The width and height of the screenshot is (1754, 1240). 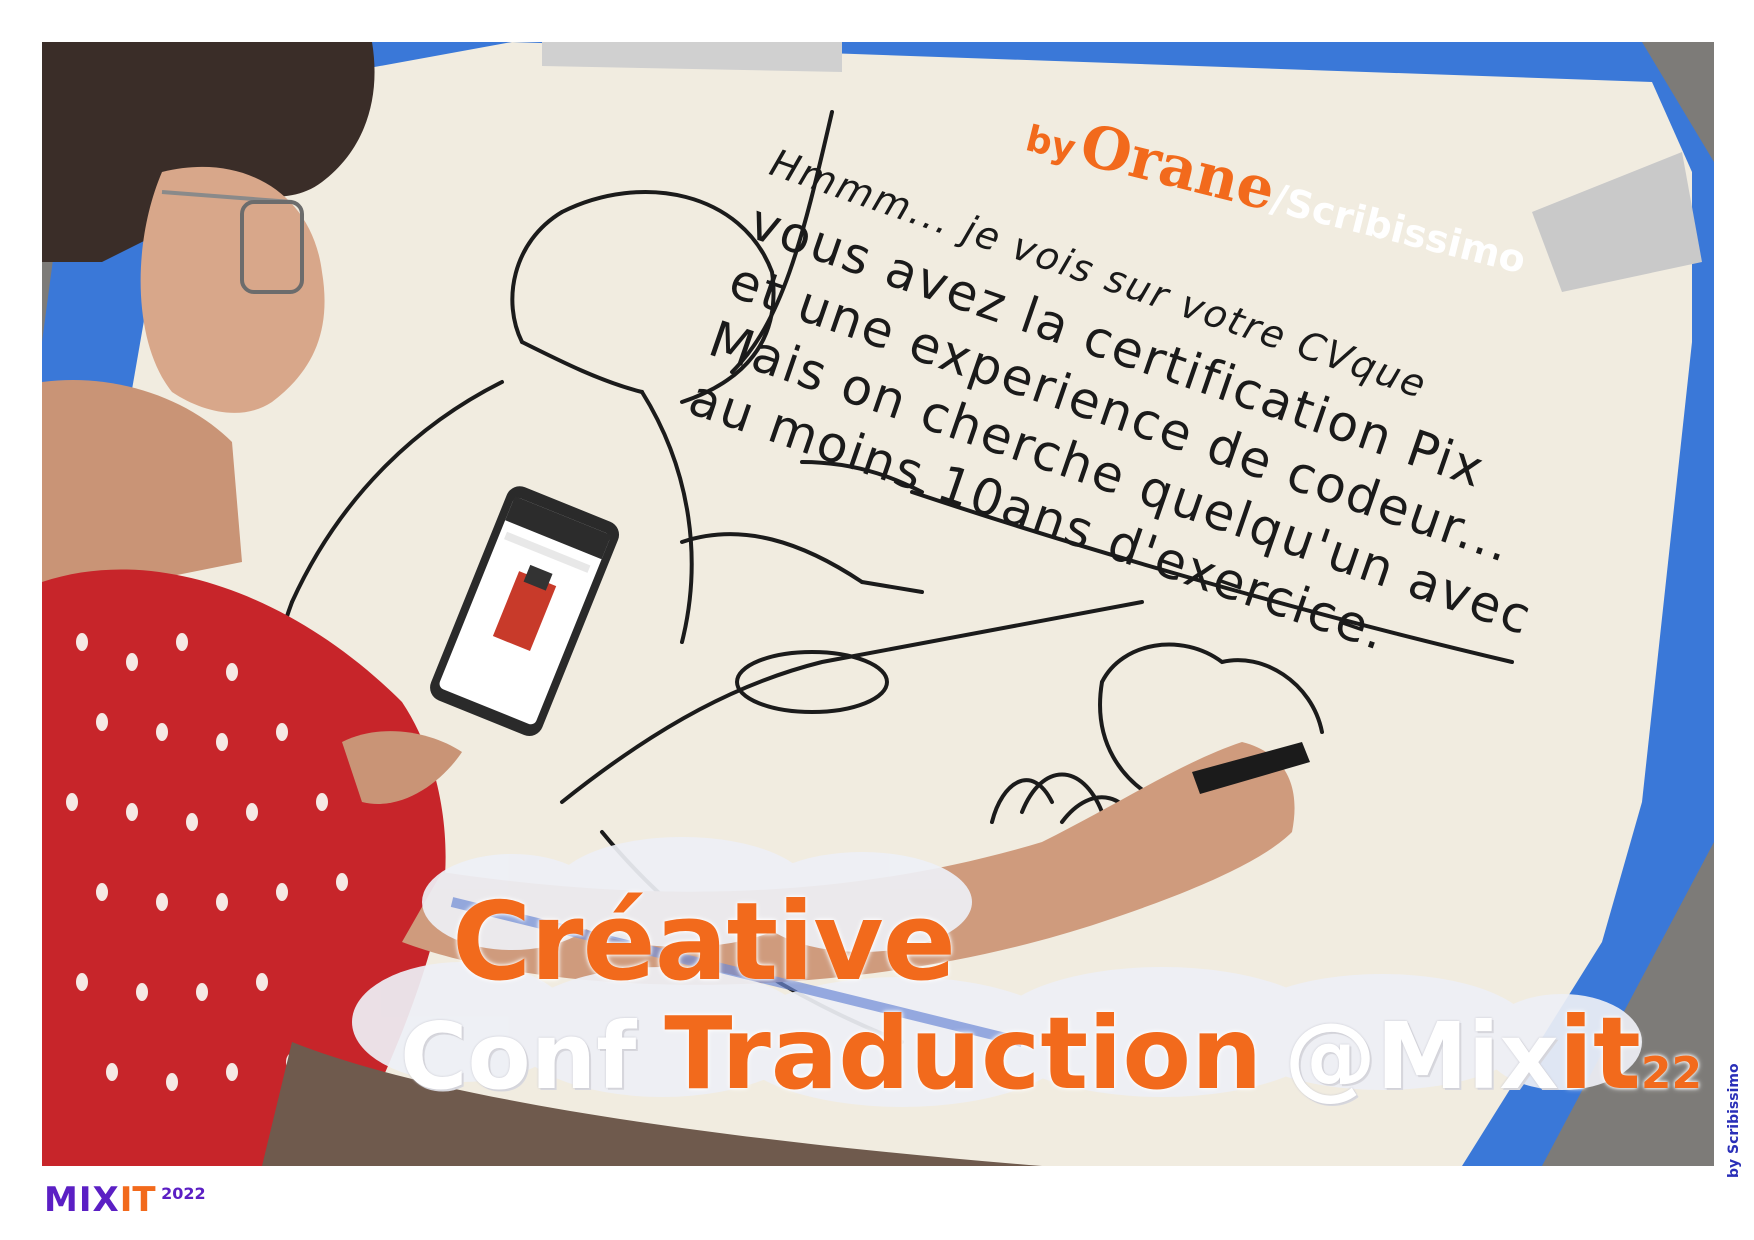 I want to click on title-traduction: Traduction, so click(x=963, y=1053).